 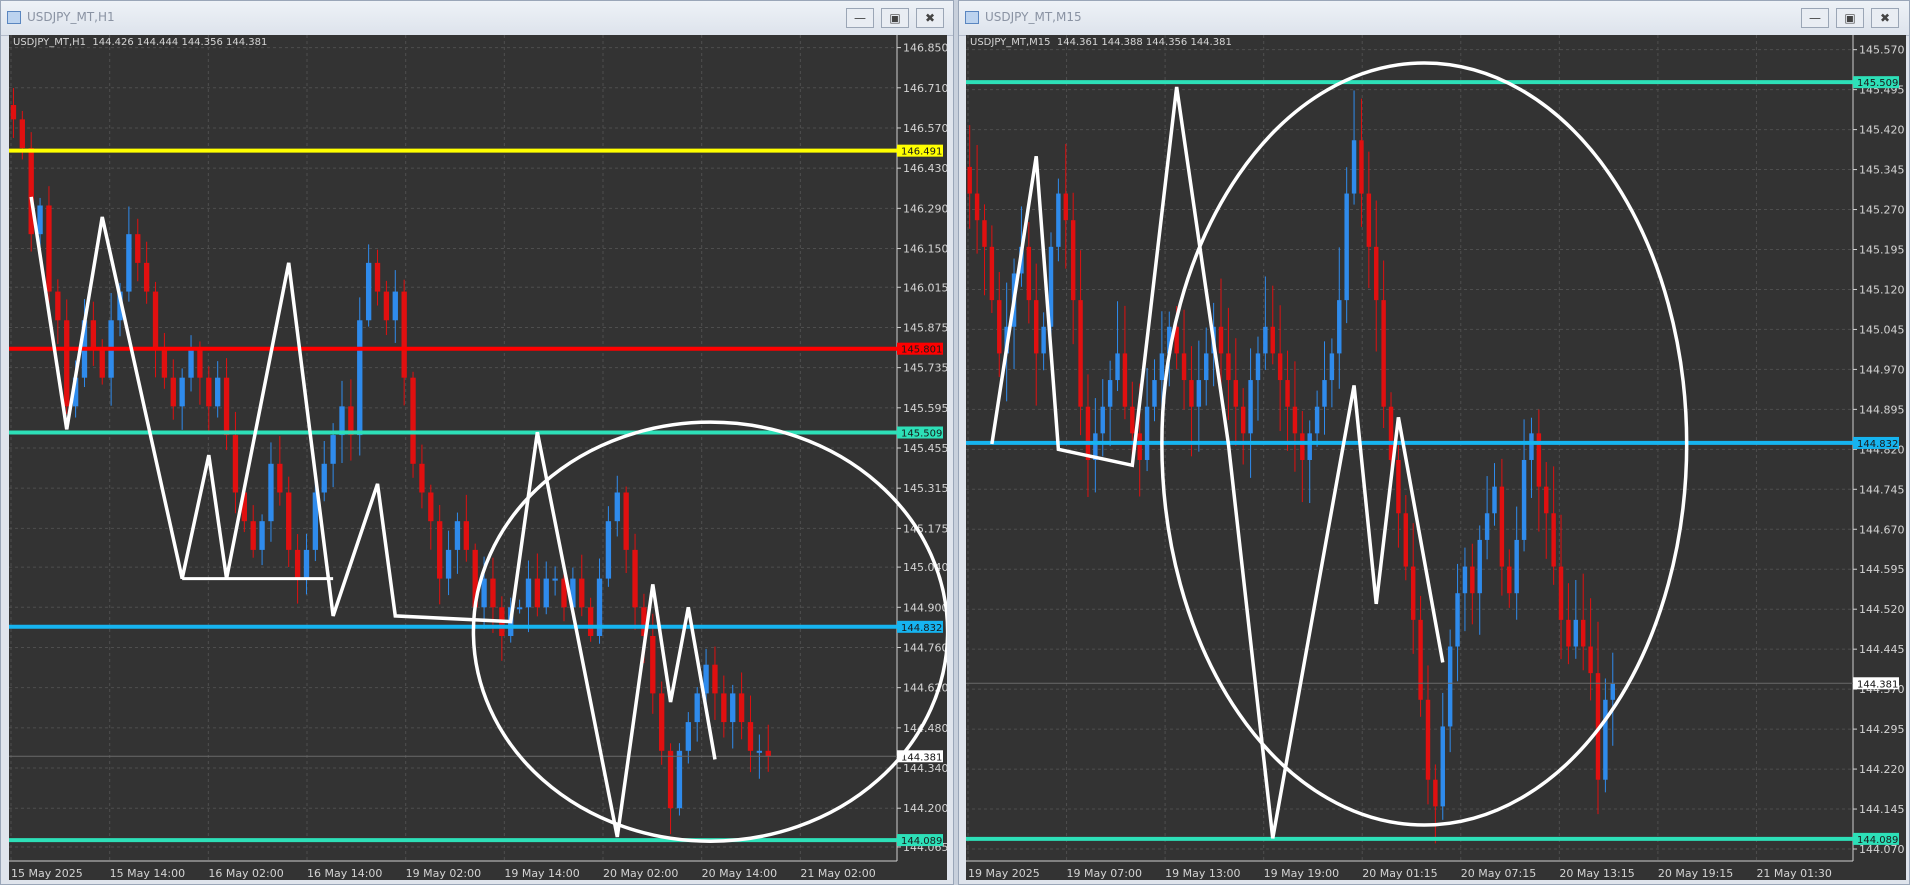 I want to click on y-axis-tick-label: 146.570, so click(x=925, y=128).